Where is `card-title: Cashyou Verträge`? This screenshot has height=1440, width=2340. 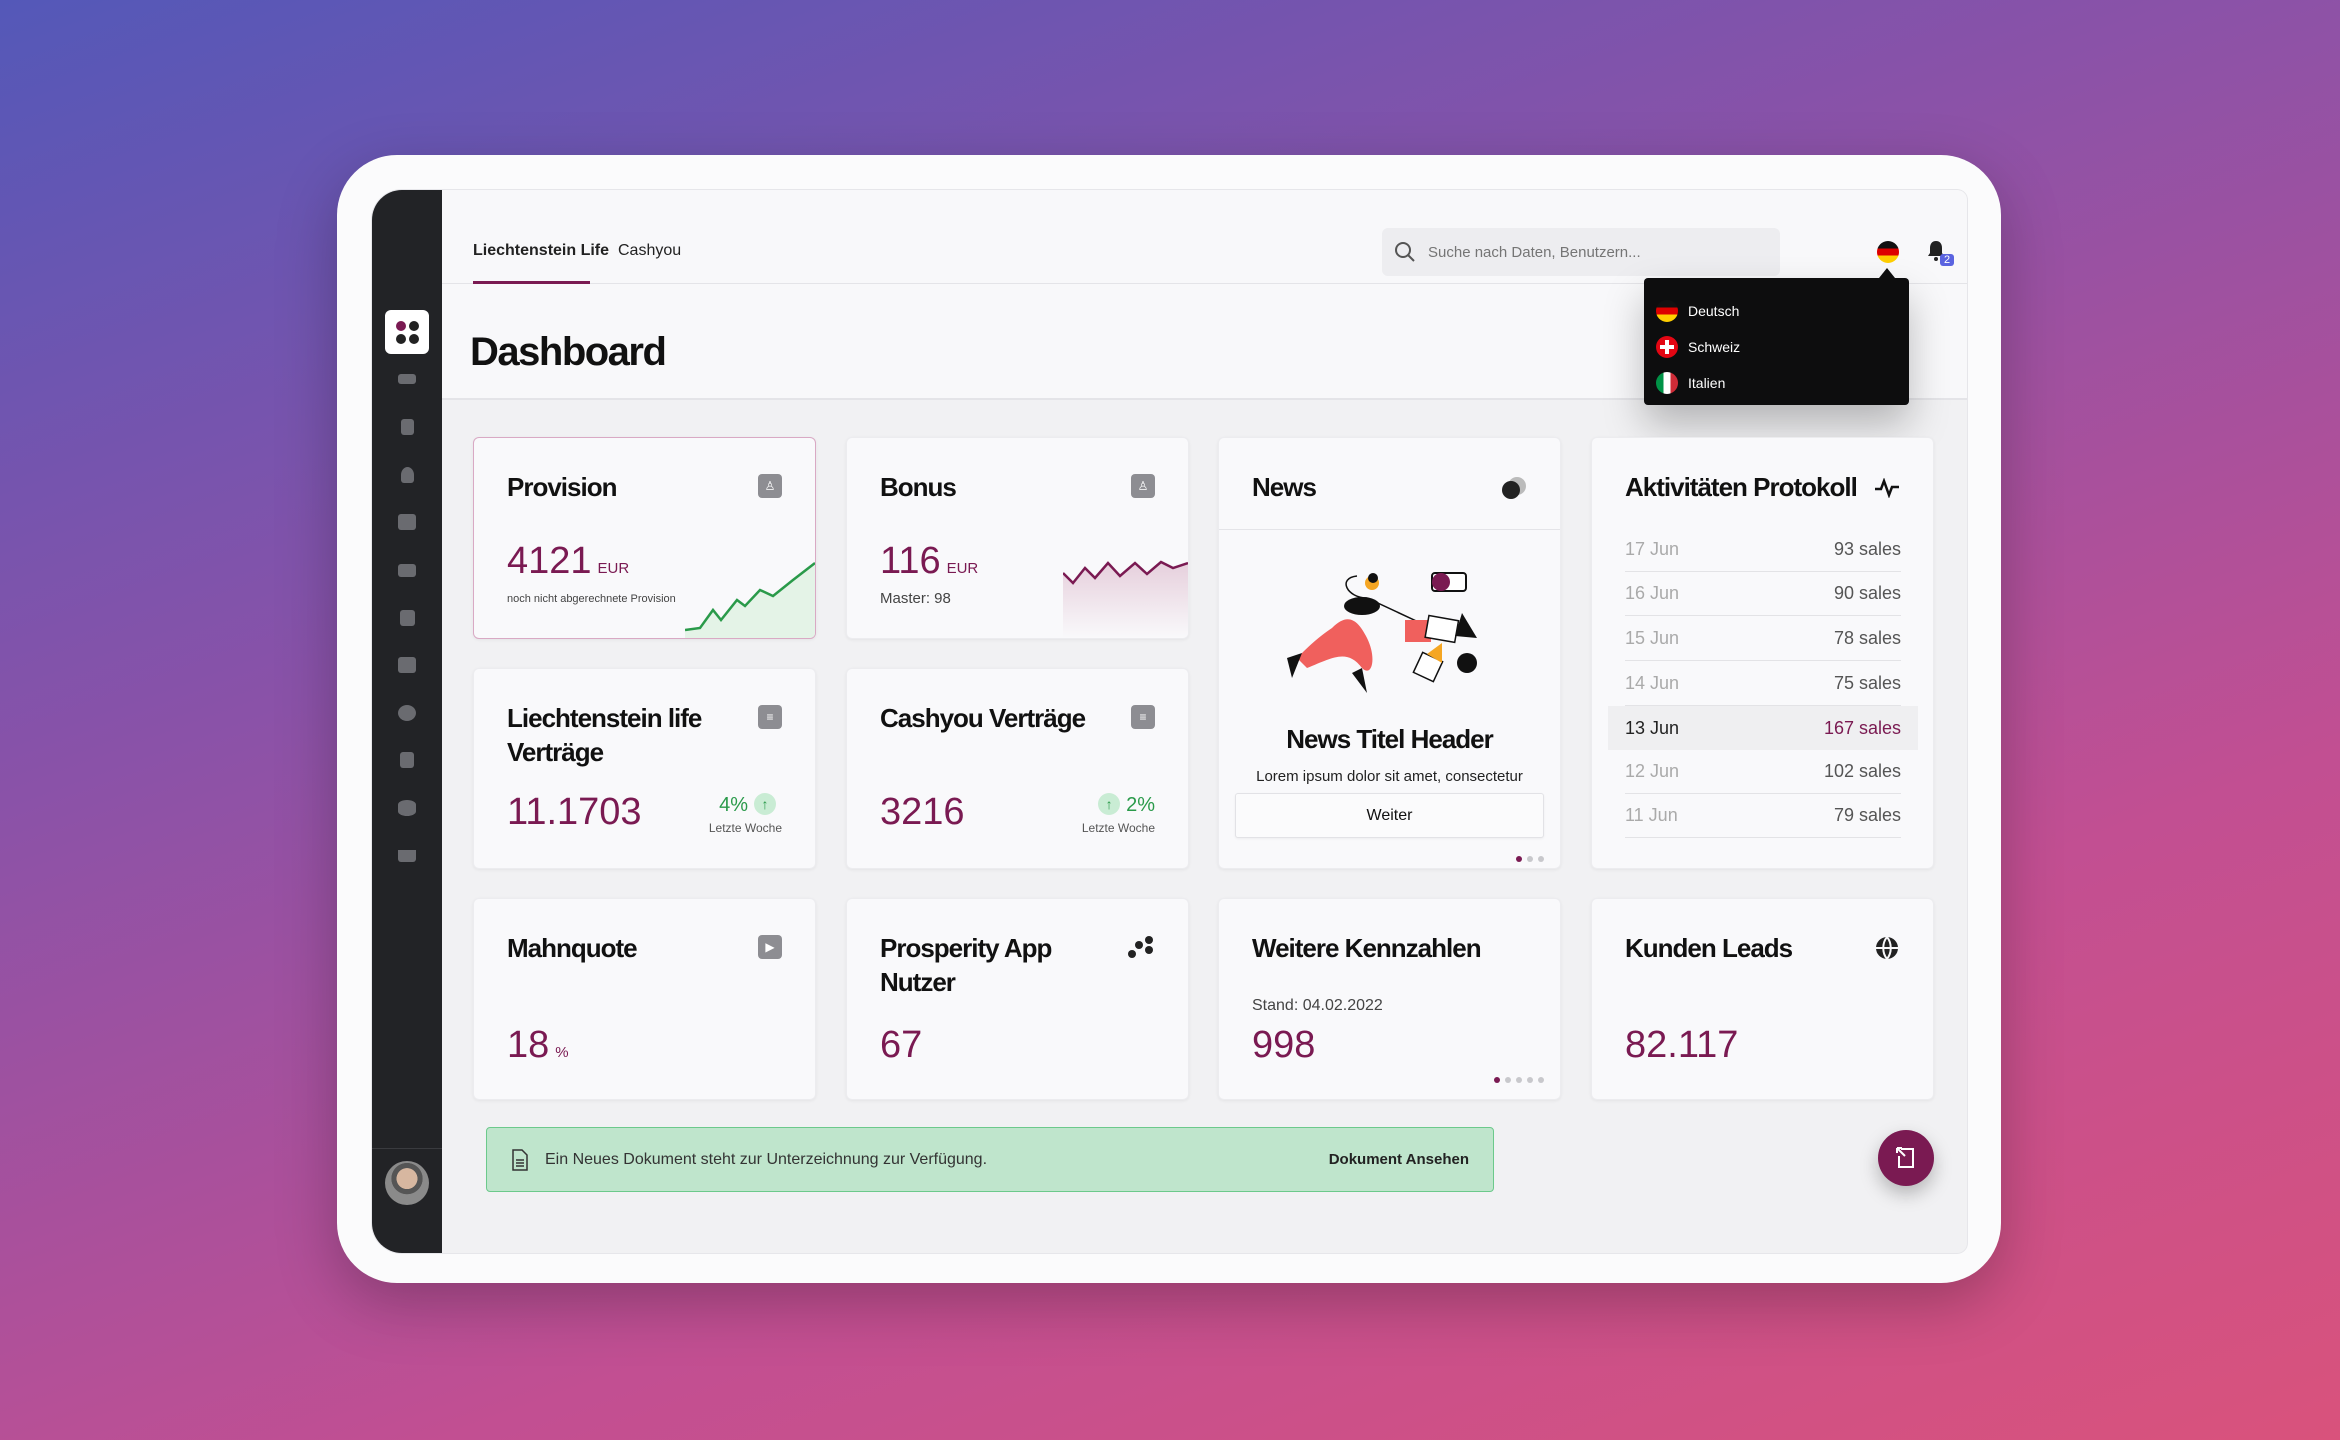
card-title: Cashyou Verträge is located at coordinates (983, 718).